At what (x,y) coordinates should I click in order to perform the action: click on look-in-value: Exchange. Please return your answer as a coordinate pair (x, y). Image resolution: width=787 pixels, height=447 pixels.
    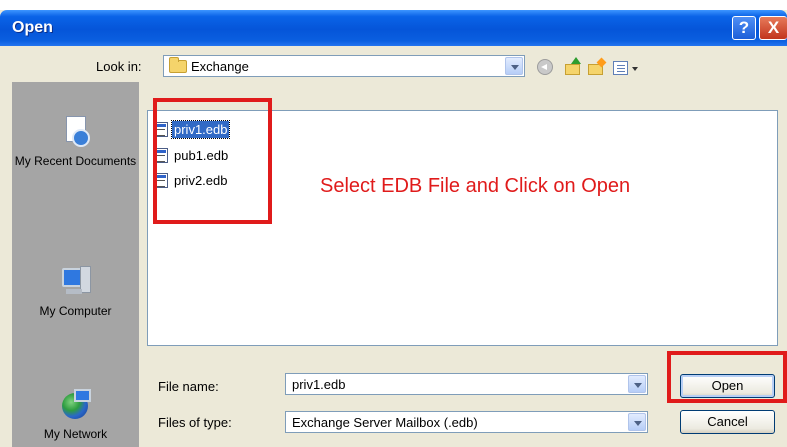
    Looking at the image, I should click on (220, 66).